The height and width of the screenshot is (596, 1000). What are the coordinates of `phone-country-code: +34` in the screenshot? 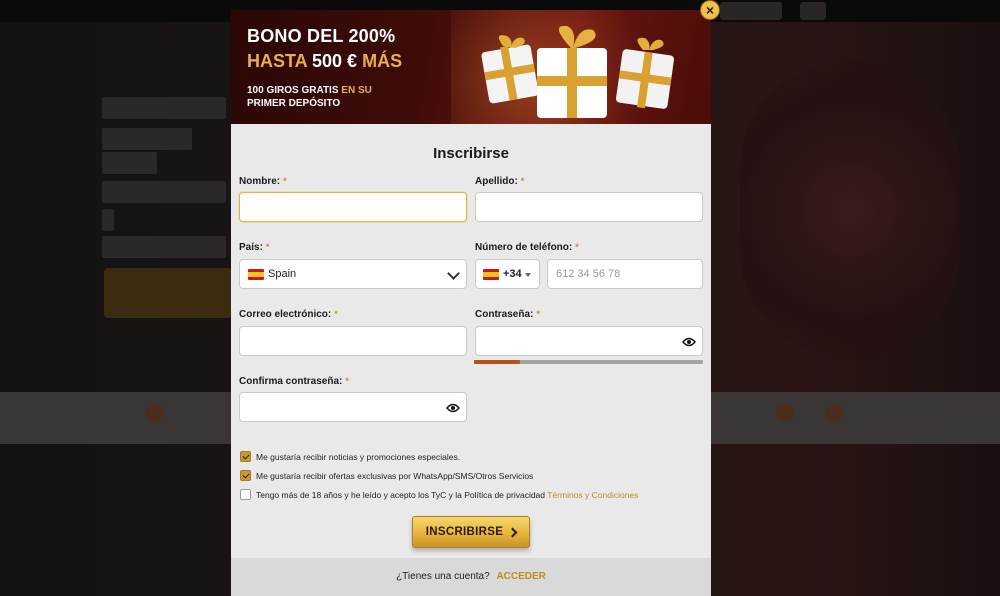 It's located at (512, 274).